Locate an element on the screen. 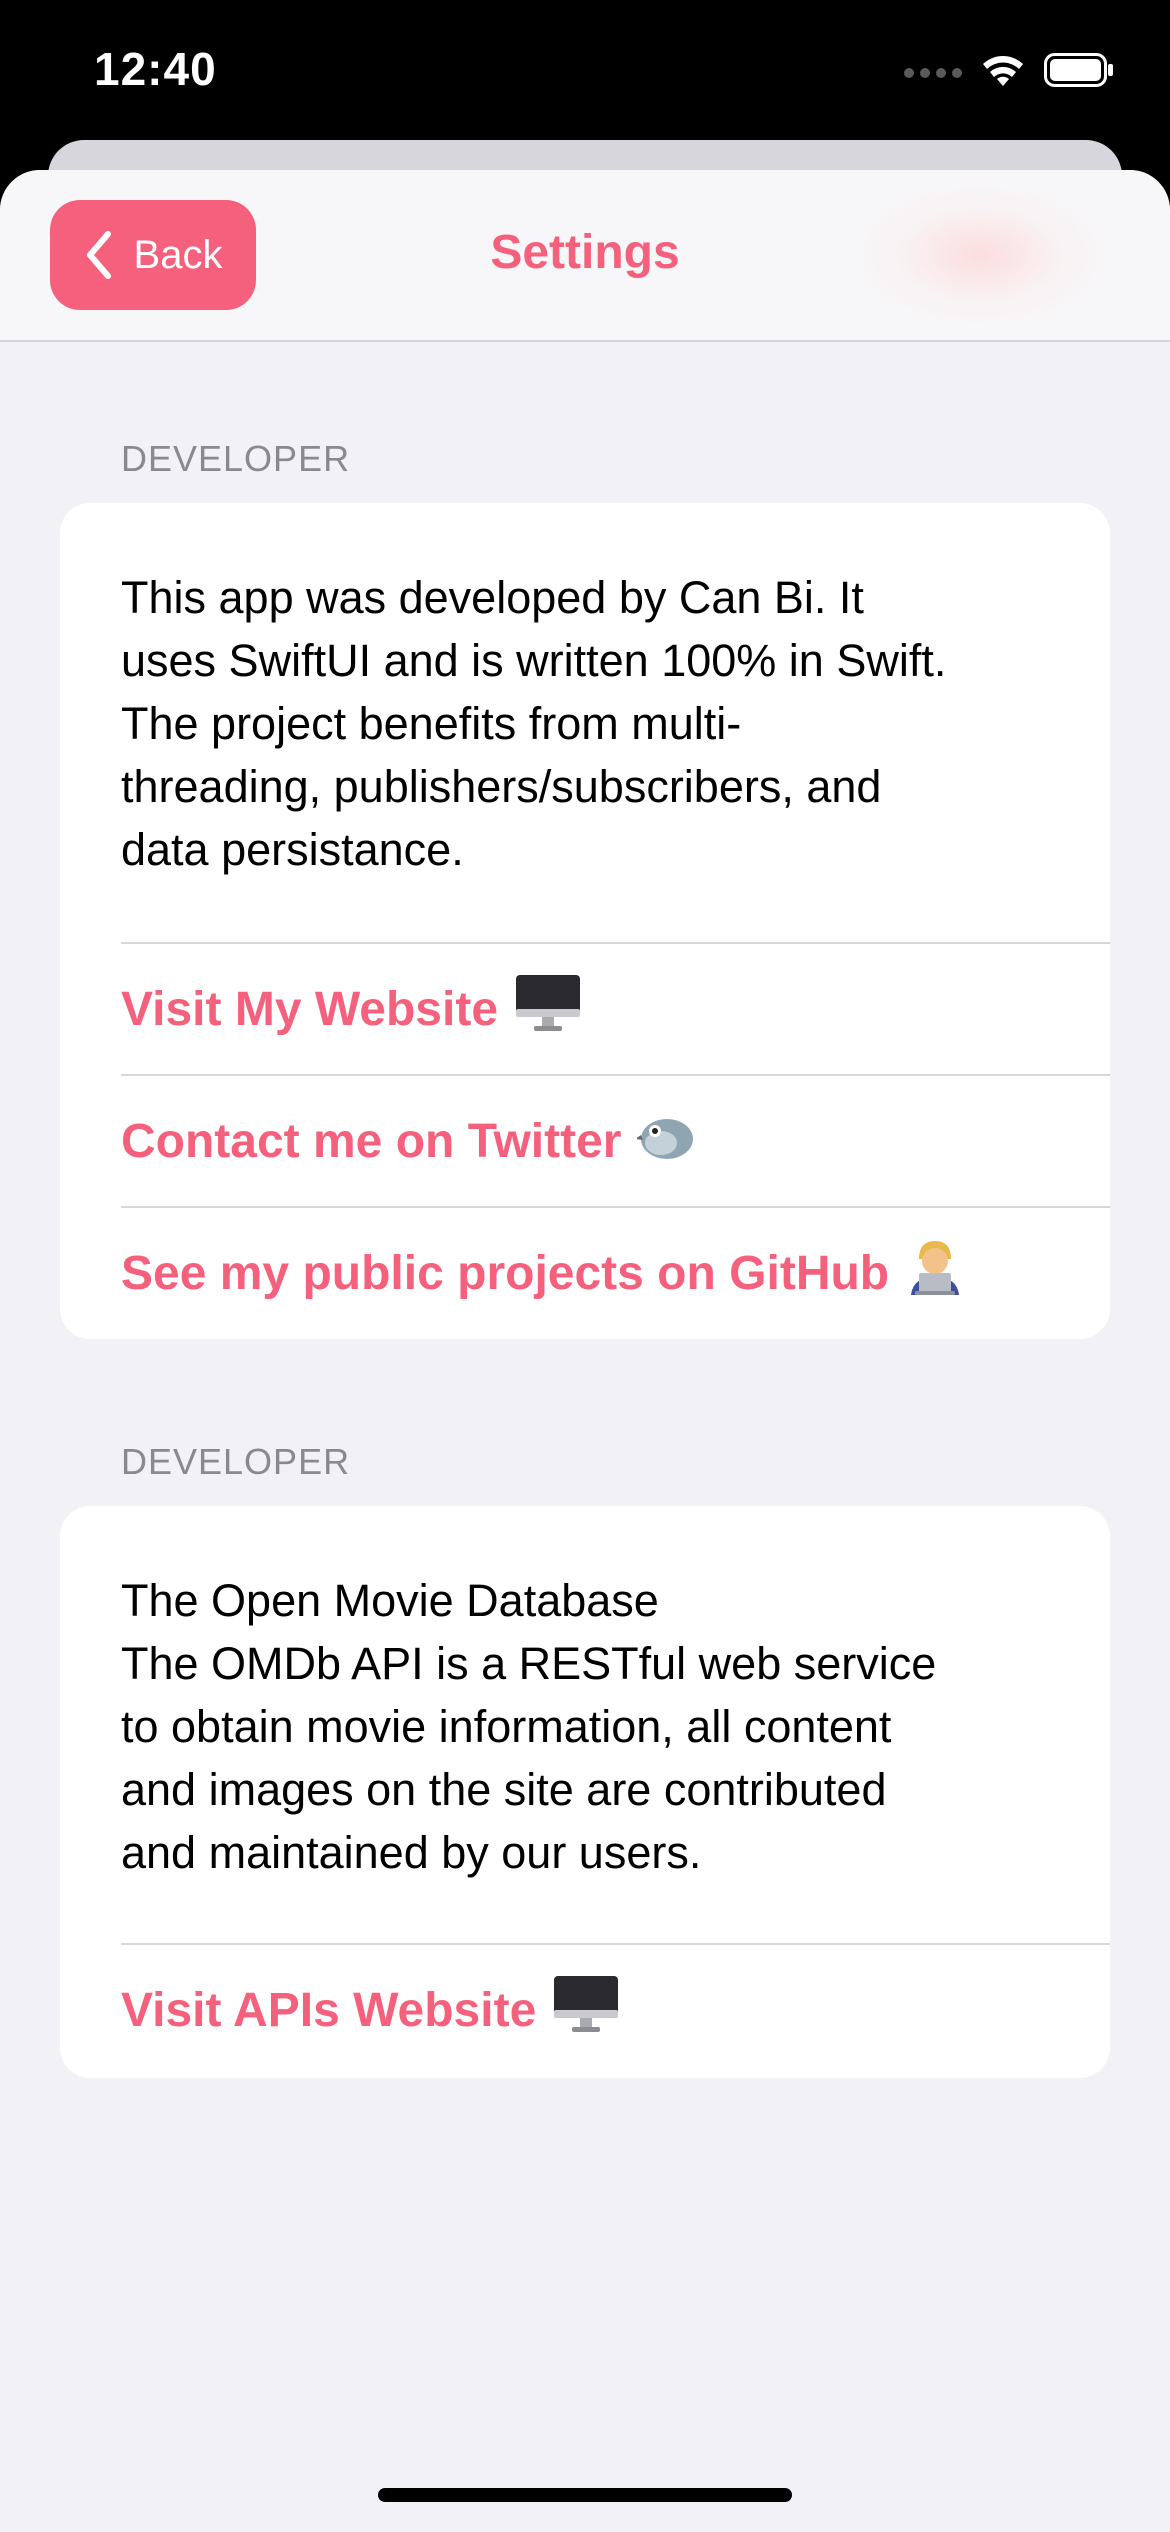  bird-icon is located at coordinates (666, 1141).